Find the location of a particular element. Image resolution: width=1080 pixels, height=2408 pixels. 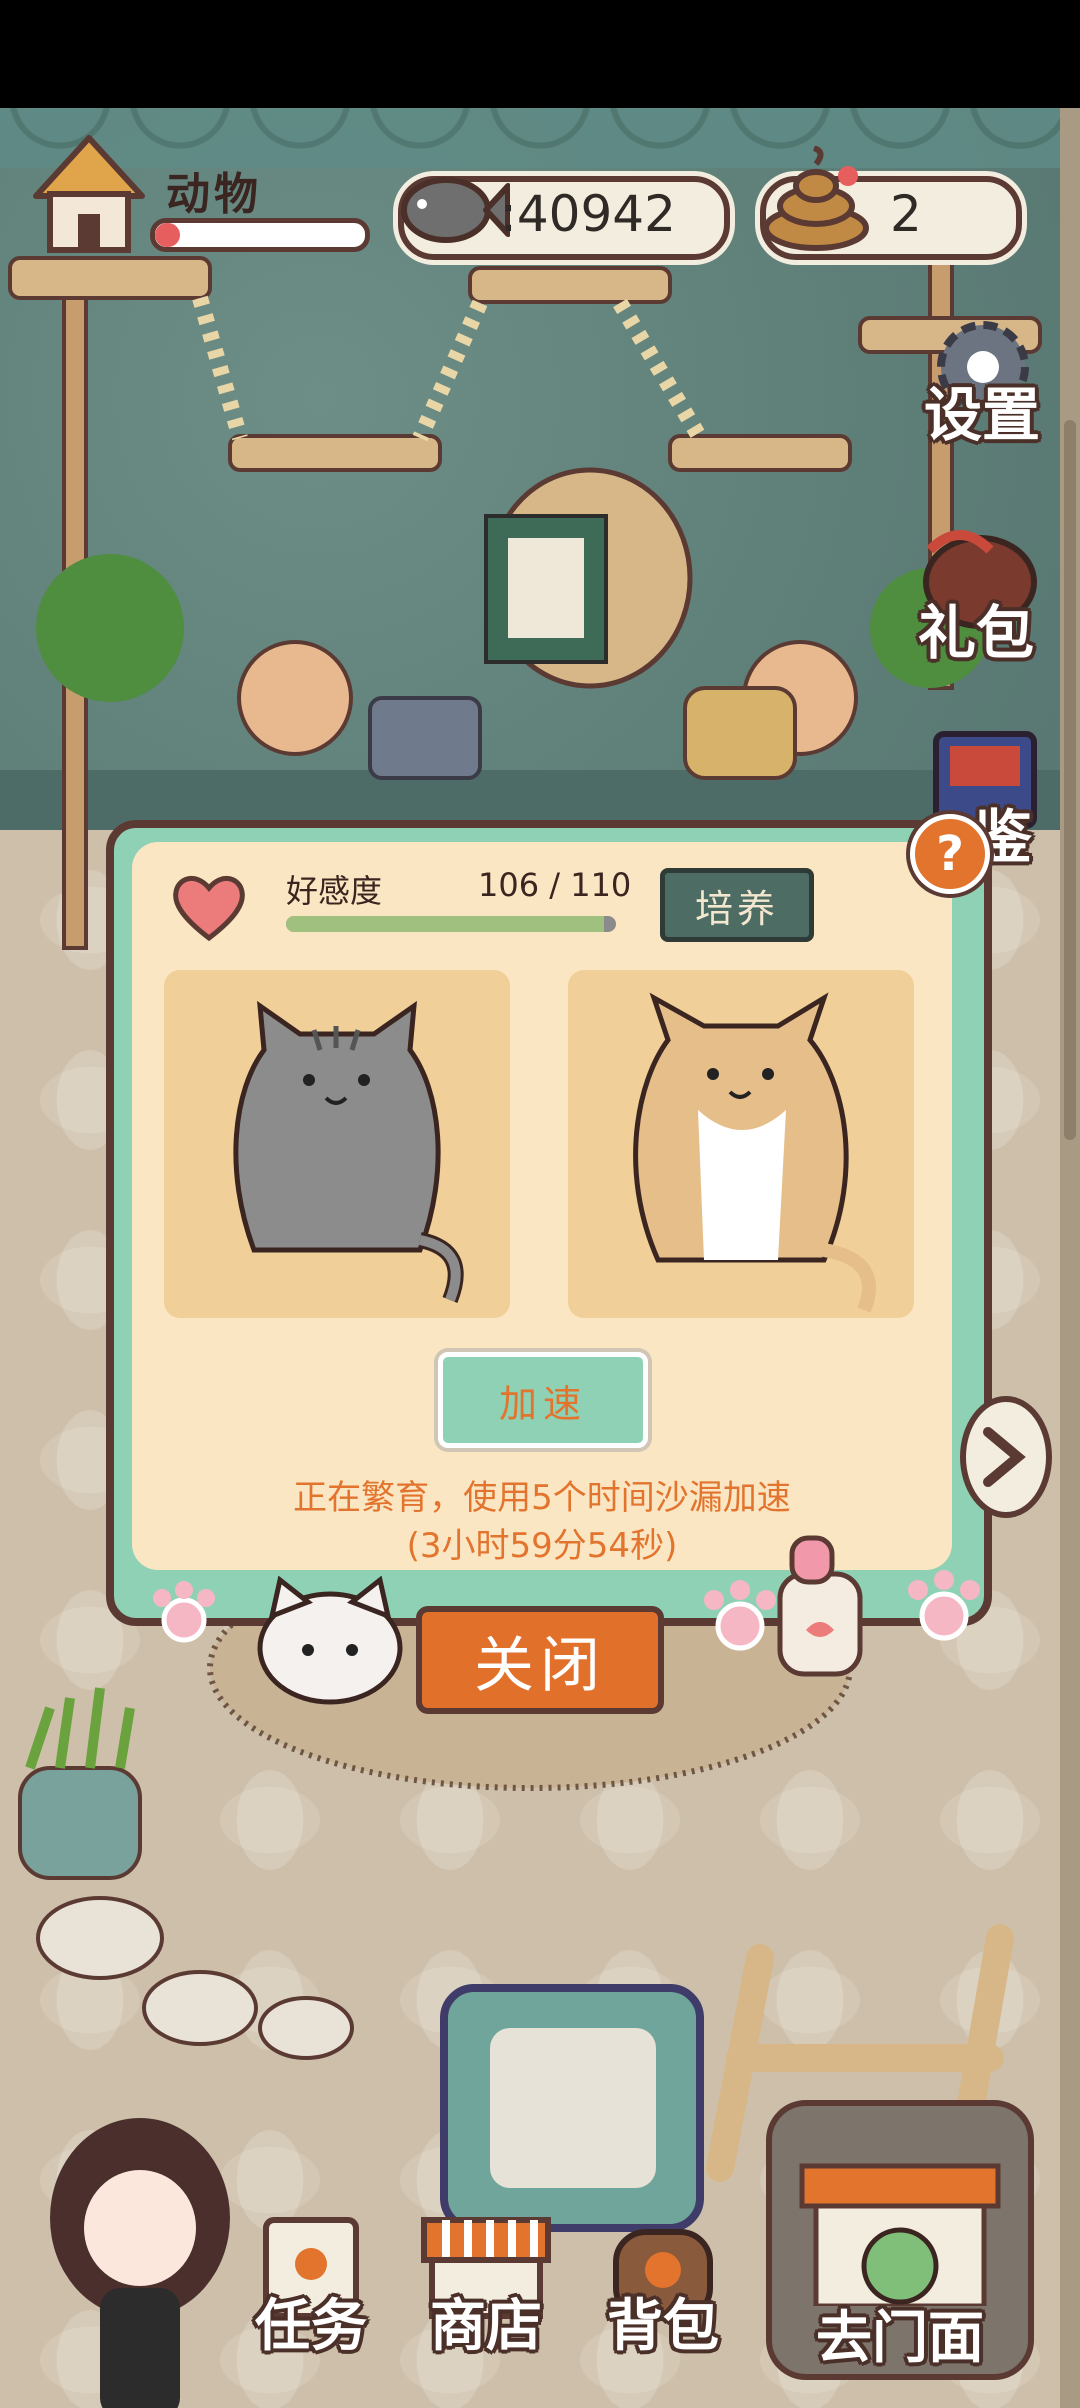

paw-print-icon-far-right is located at coordinates (944, 1605).